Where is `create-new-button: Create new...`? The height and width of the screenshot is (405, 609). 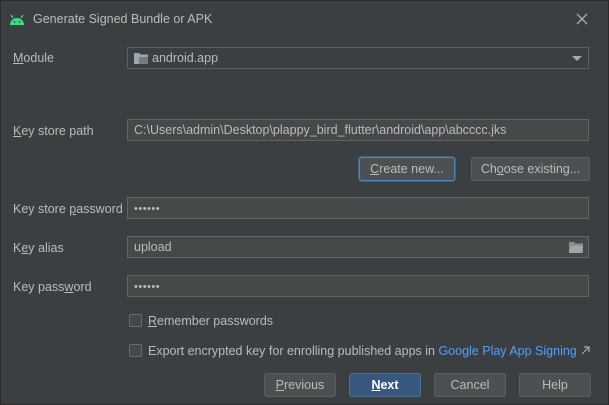 create-new-button: Create new... is located at coordinates (407, 169).